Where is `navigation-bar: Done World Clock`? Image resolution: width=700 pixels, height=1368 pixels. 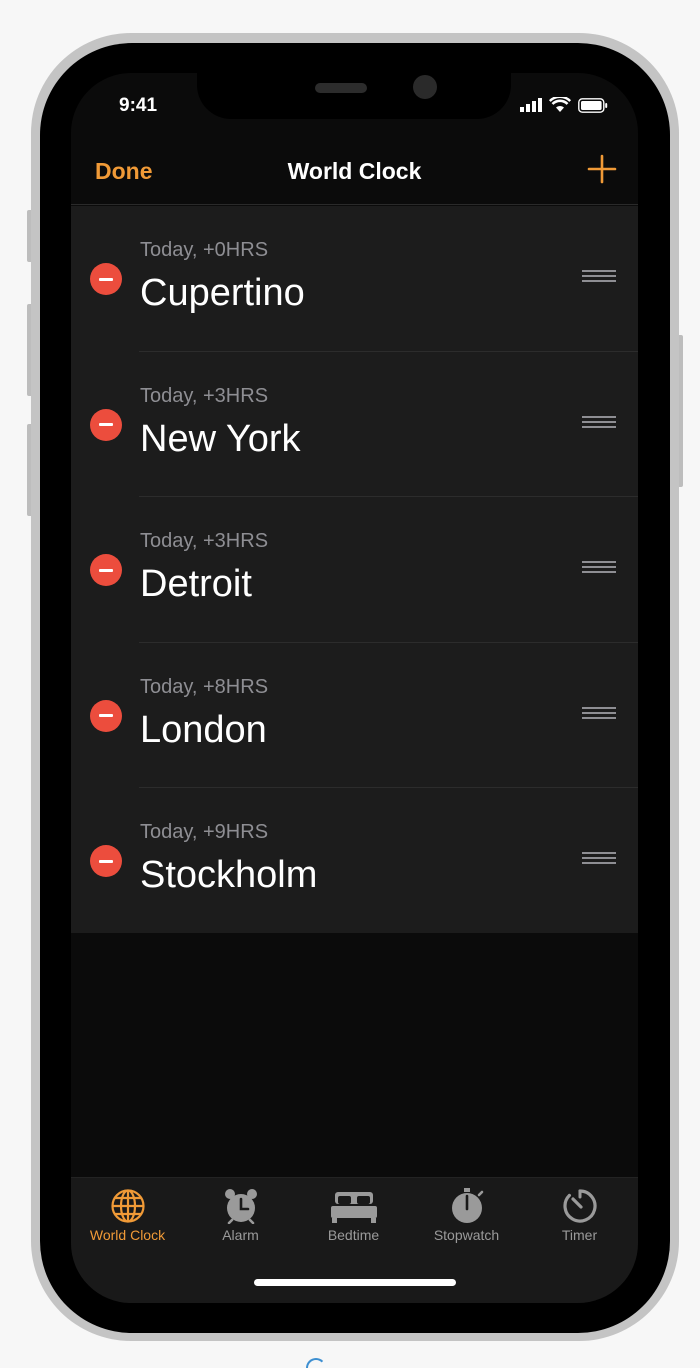 navigation-bar: Done World Clock is located at coordinates (354, 169).